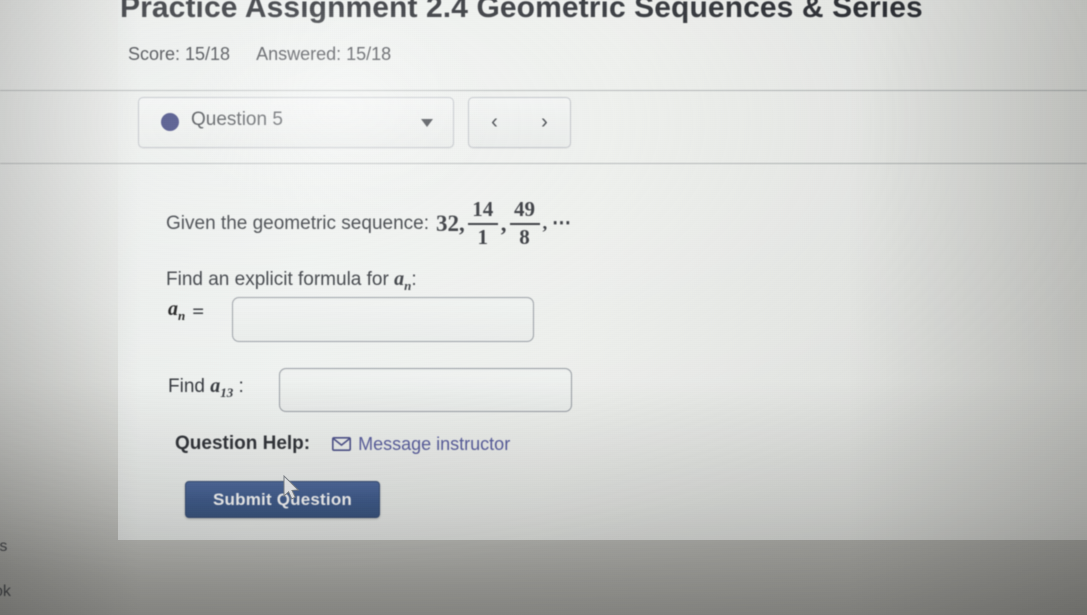  What do you see at coordinates (557, 224) in the screenshot?
I see `sequence-ellipsis: , ⋯` at bounding box center [557, 224].